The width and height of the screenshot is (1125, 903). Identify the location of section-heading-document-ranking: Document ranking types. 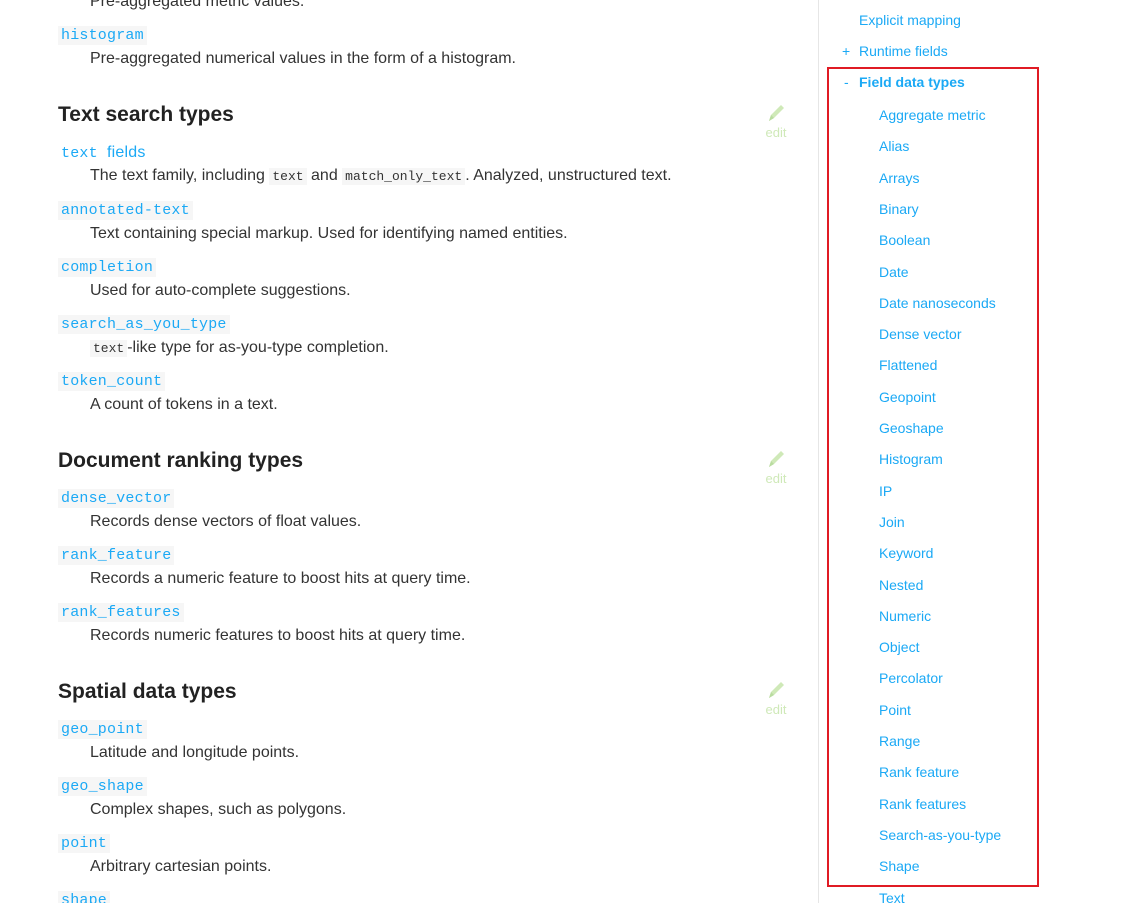
(181, 460).